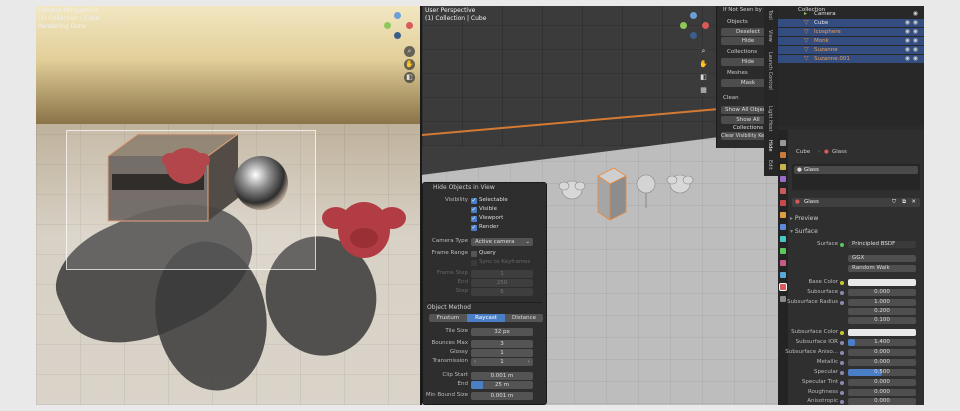 The width and height of the screenshot is (960, 411). What do you see at coordinates (502, 343) in the screenshot?
I see `bounces-field: 3` at bounding box center [502, 343].